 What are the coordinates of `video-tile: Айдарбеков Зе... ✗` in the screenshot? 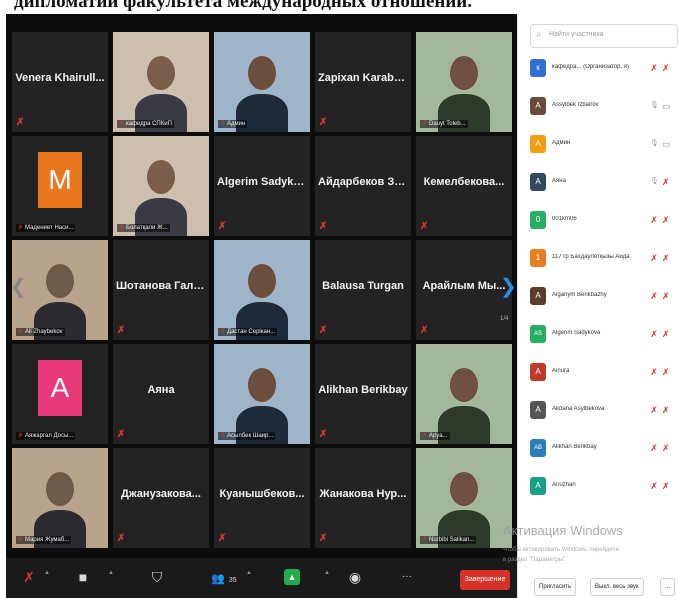 It's located at (363, 186).